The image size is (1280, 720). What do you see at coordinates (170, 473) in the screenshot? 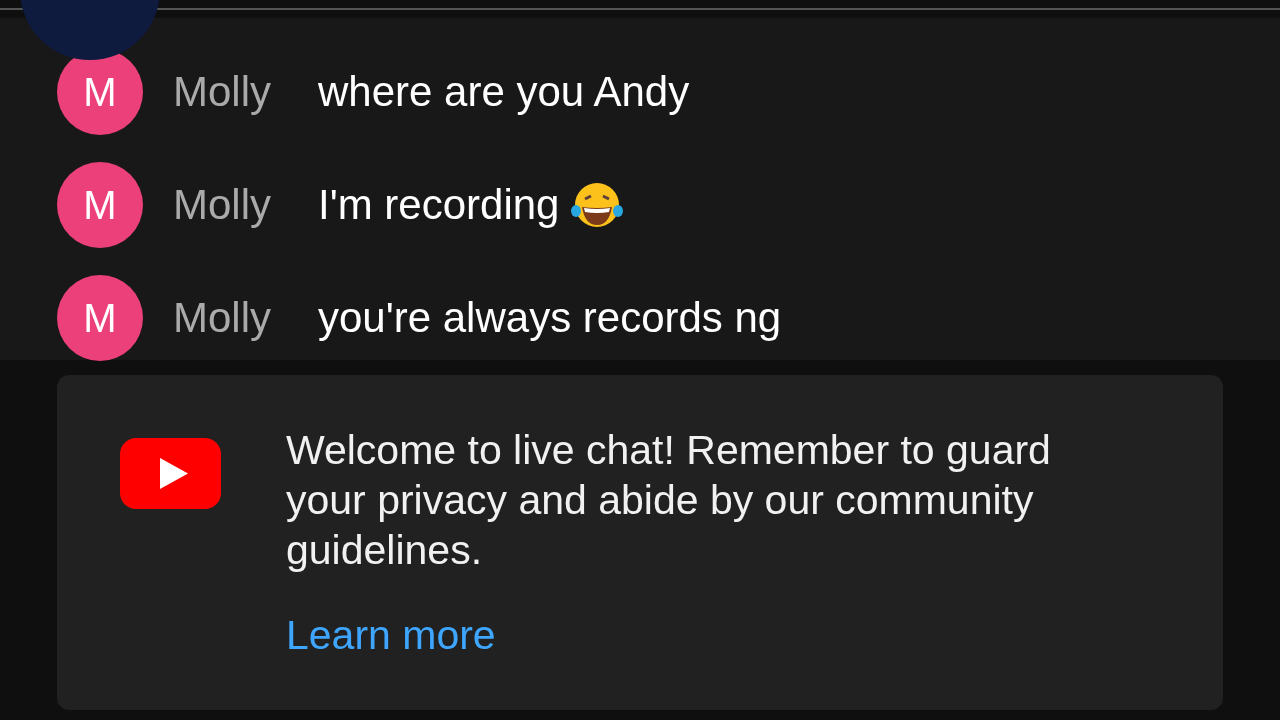
I see `play-logo-icon` at bounding box center [170, 473].